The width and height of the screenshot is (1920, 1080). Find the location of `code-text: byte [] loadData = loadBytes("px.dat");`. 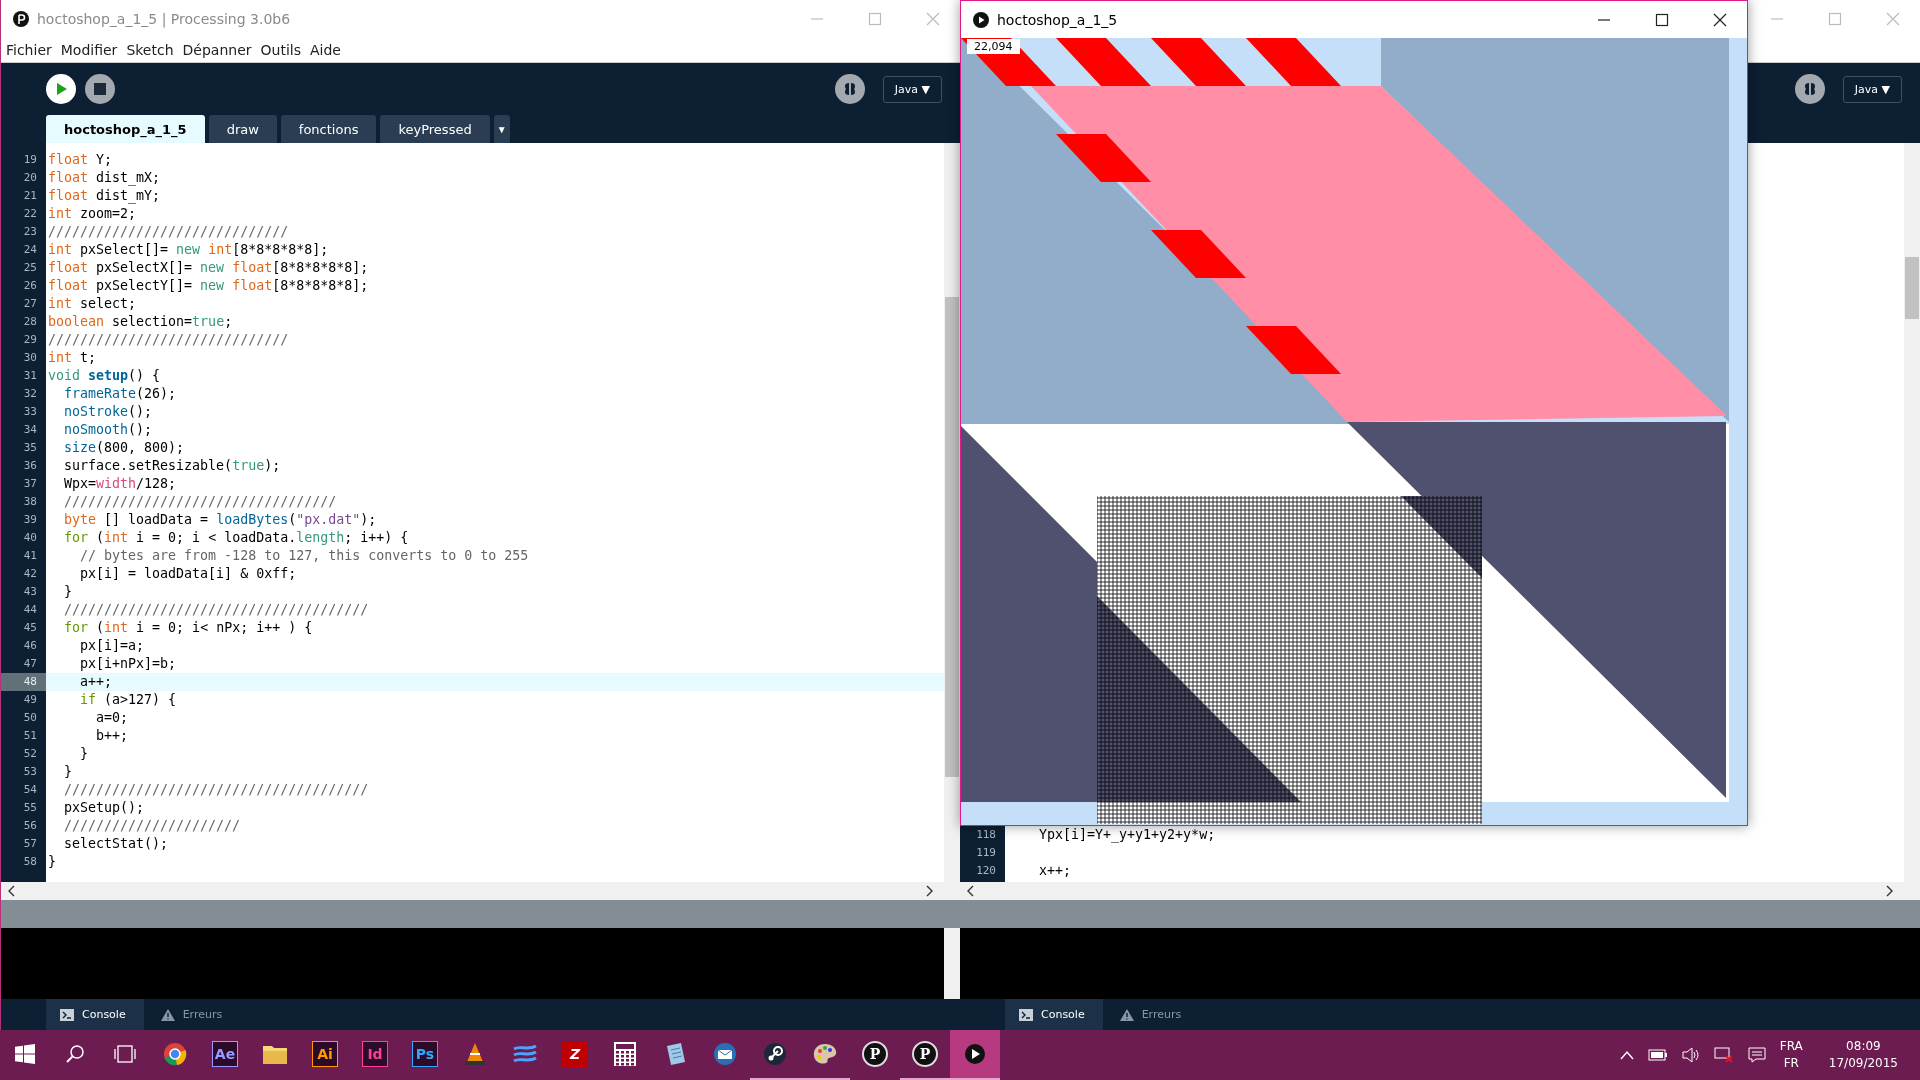

code-text: byte [] loadData = loadBytes("px.dat"); is located at coordinates (220, 520).